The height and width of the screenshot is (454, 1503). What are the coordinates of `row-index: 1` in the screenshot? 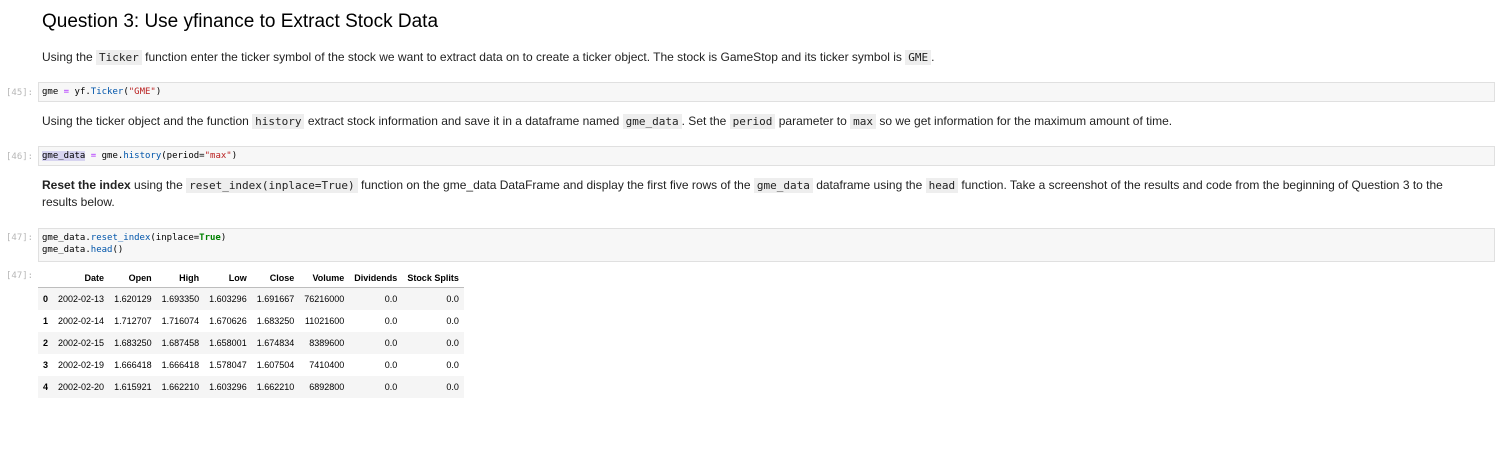 It's located at (46, 321).